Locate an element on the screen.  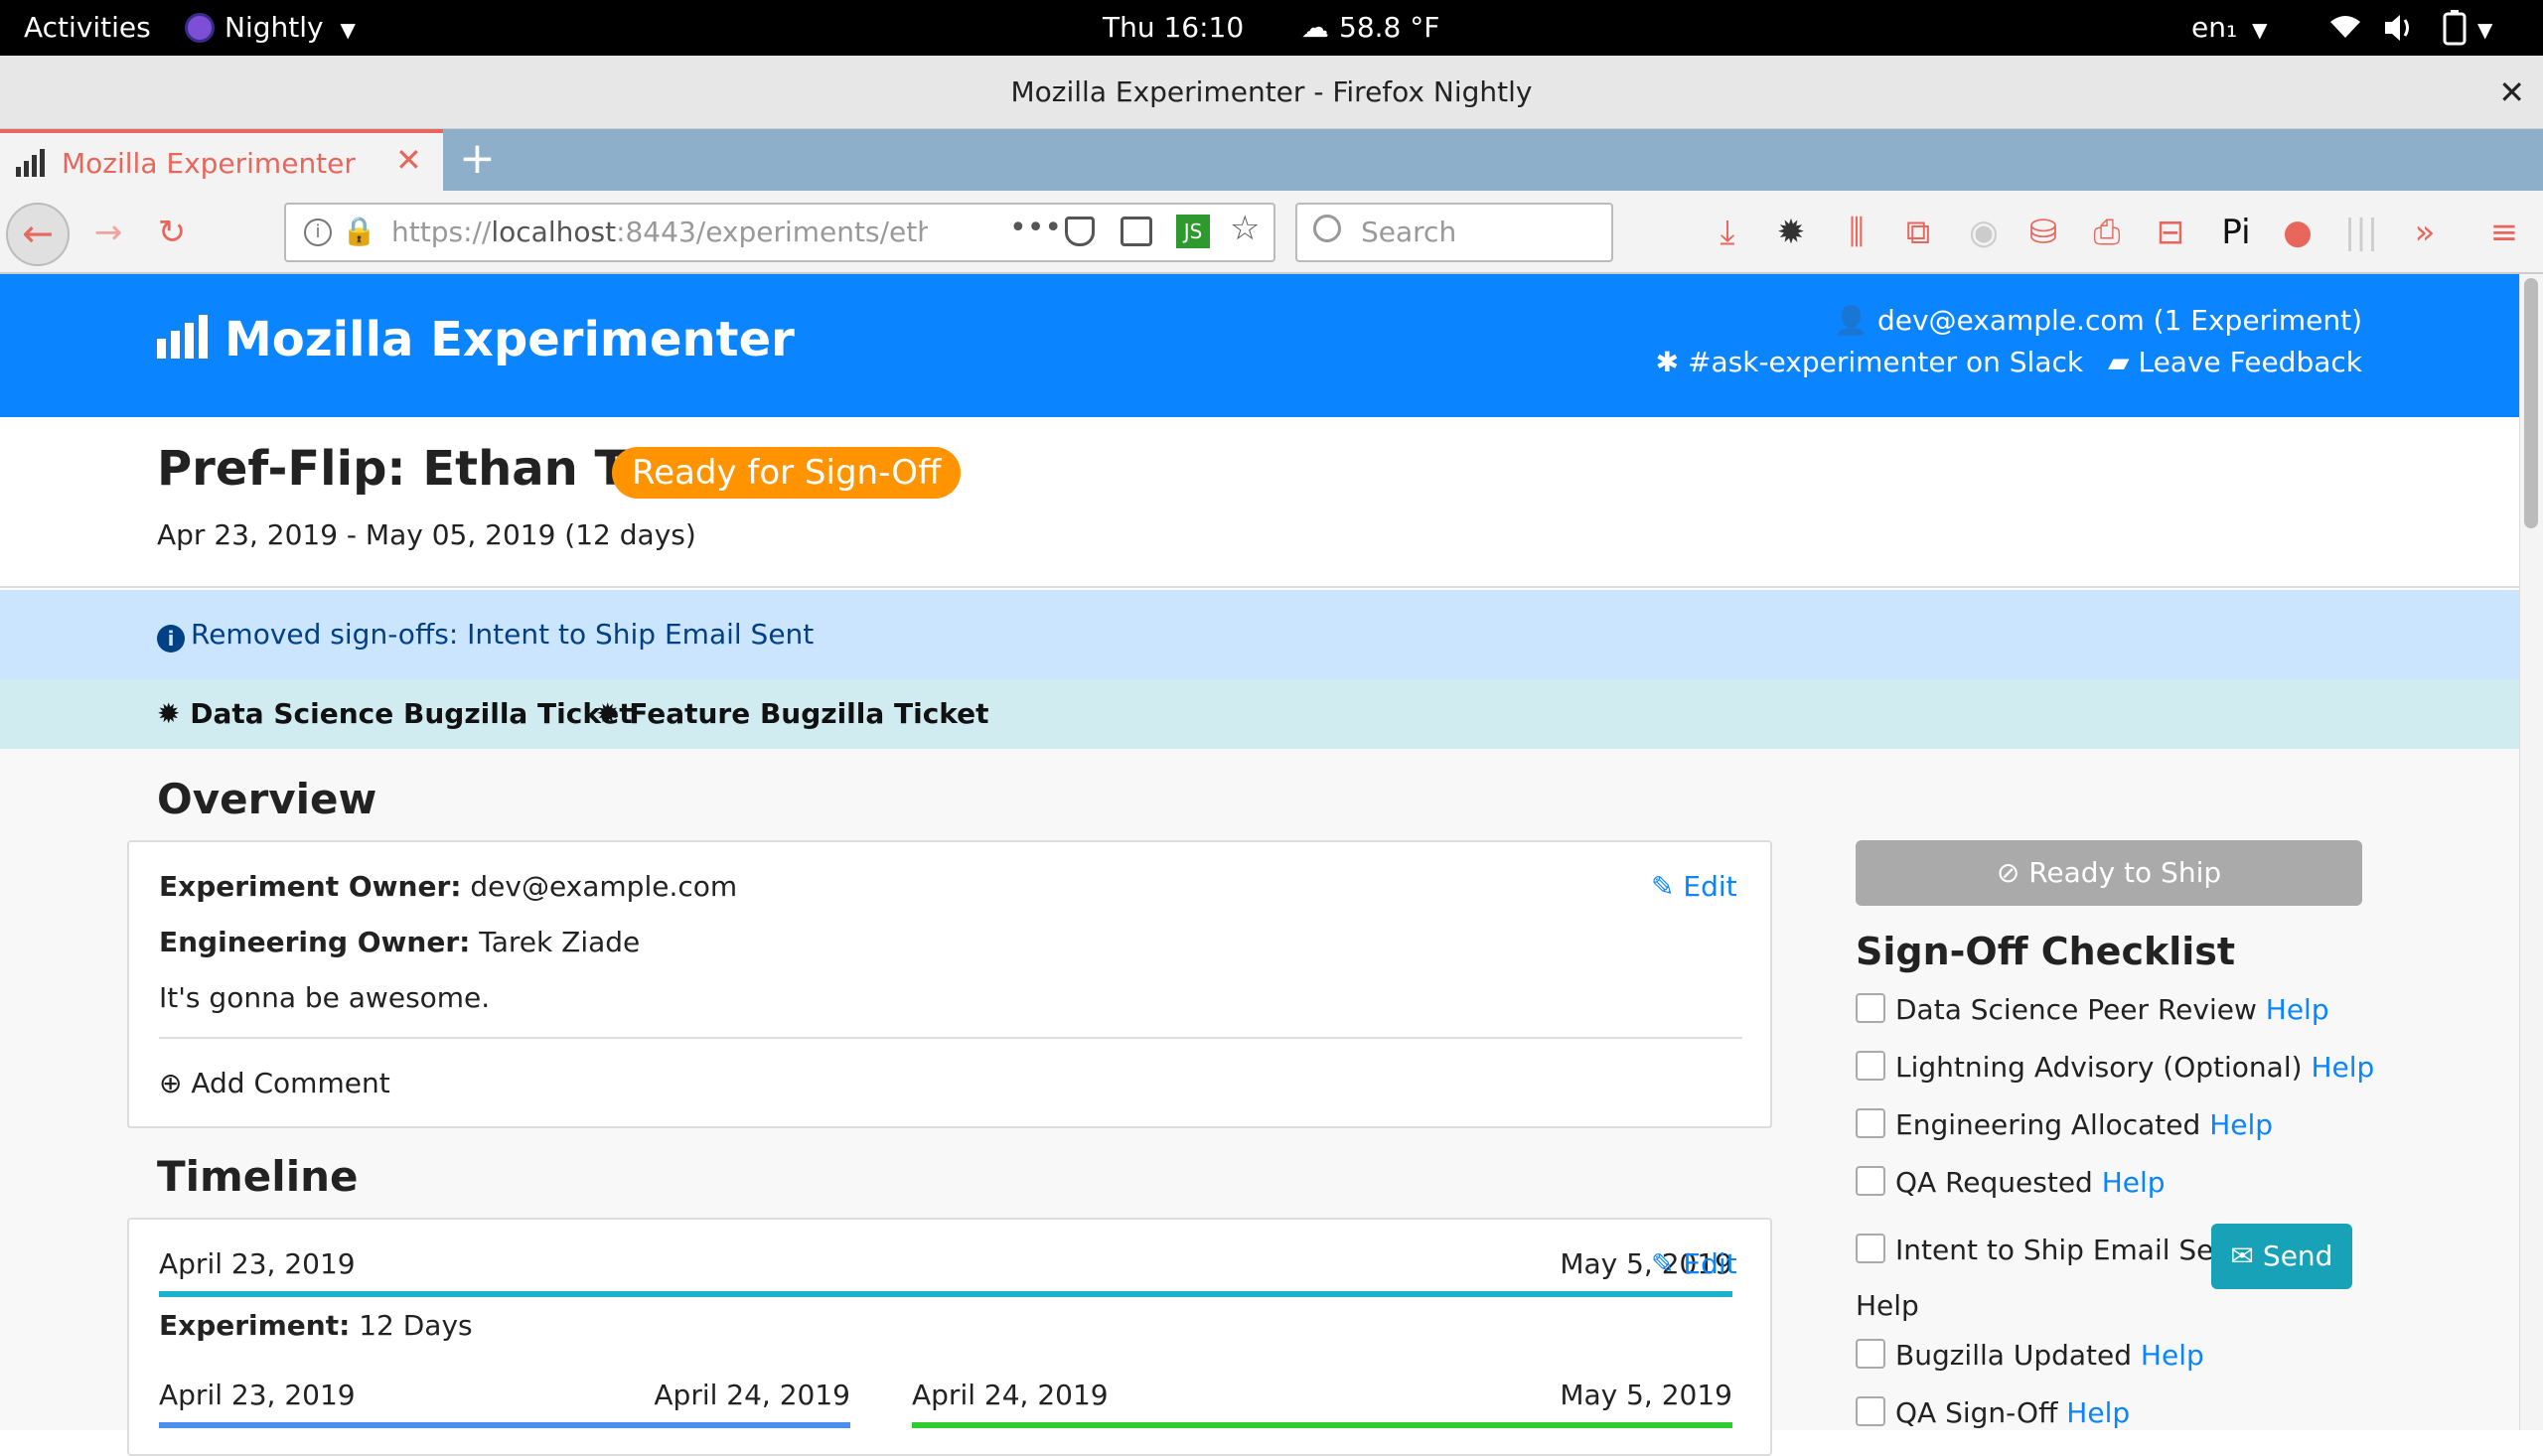
data-science-ticket-link: ✹ Data Science Bugzilla Ticket is located at coordinates (395, 714).